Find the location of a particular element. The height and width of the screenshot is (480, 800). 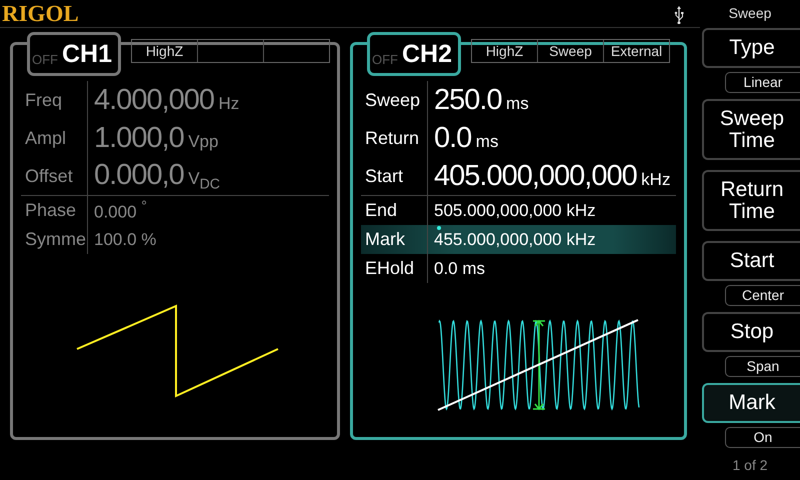

parameter-value: 4.000,000 Hz is located at coordinates (167, 100).